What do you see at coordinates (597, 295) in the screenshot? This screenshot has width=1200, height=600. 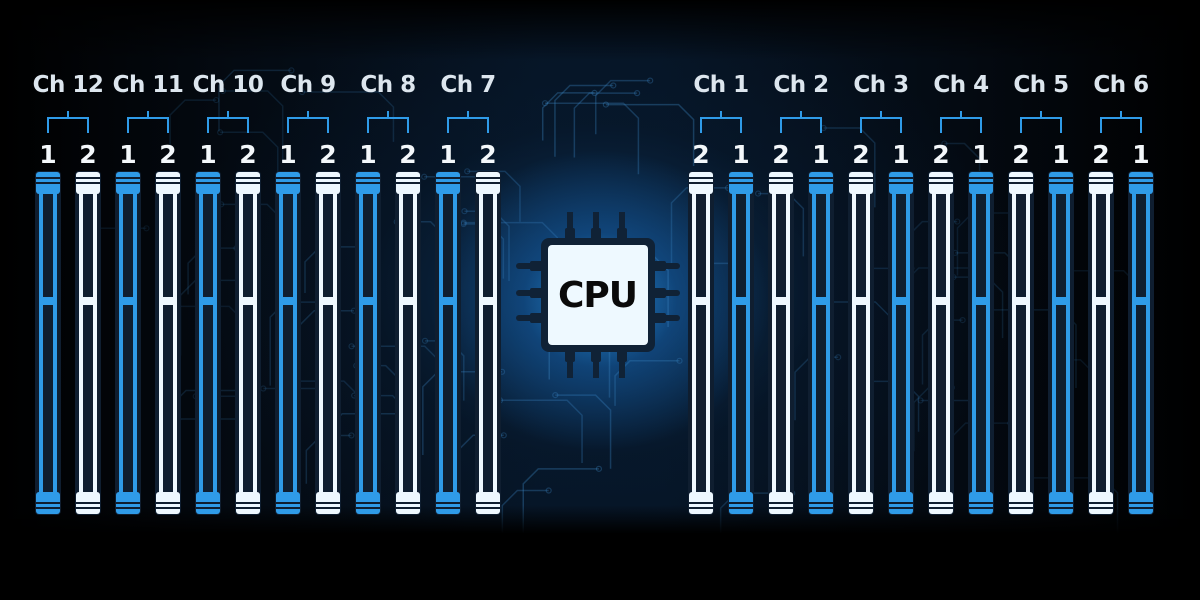 I see `cpu-face: CPU` at bounding box center [597, 295].